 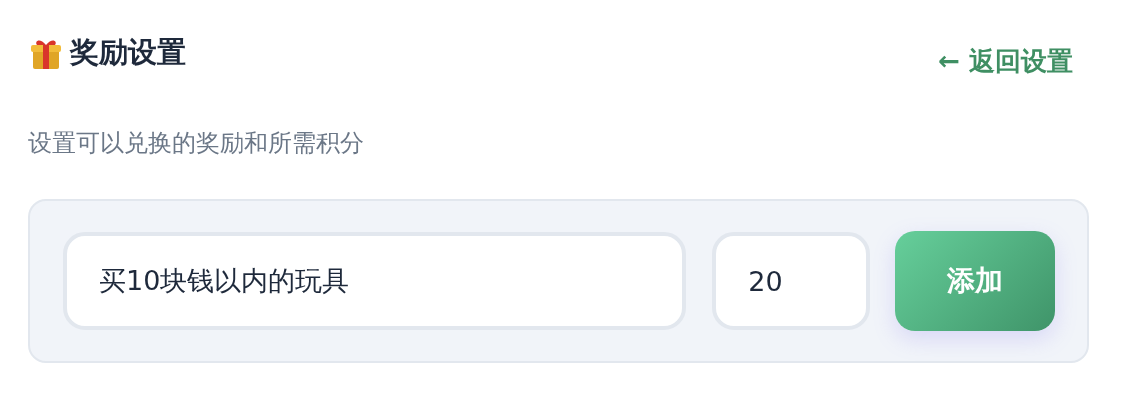 What do you see at coordinates (196, 143) in the screenshot?
I see `description-text: 设置可以兑换的奖励和所需积分` at bounding box center [196, 143].